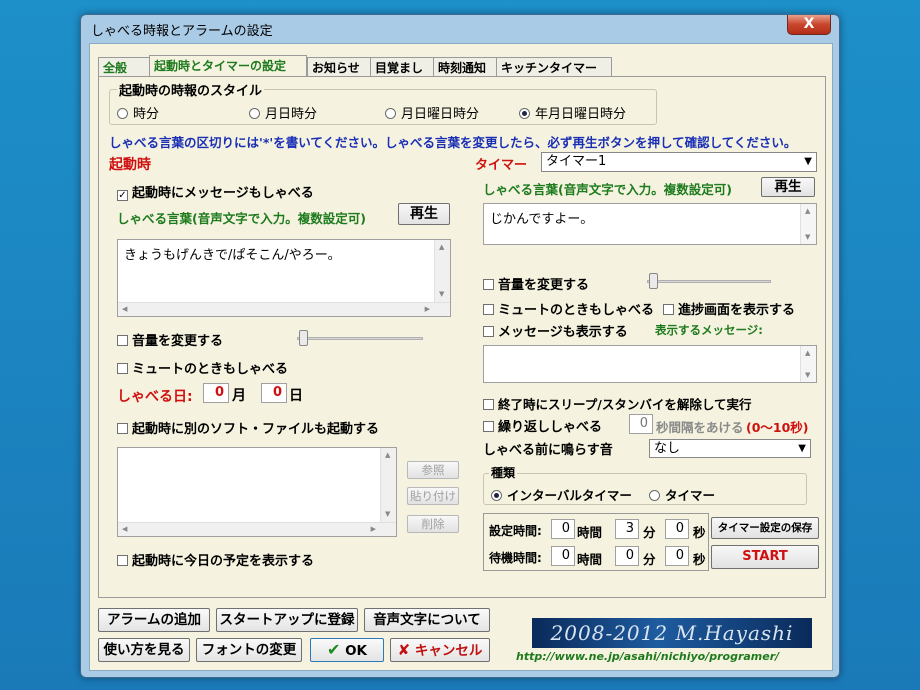 The width and height of the screenshot is (920, 690). Describe the element at coordinates (709, 281) in the screenshot. I see `timer-volume-slider` at that location.